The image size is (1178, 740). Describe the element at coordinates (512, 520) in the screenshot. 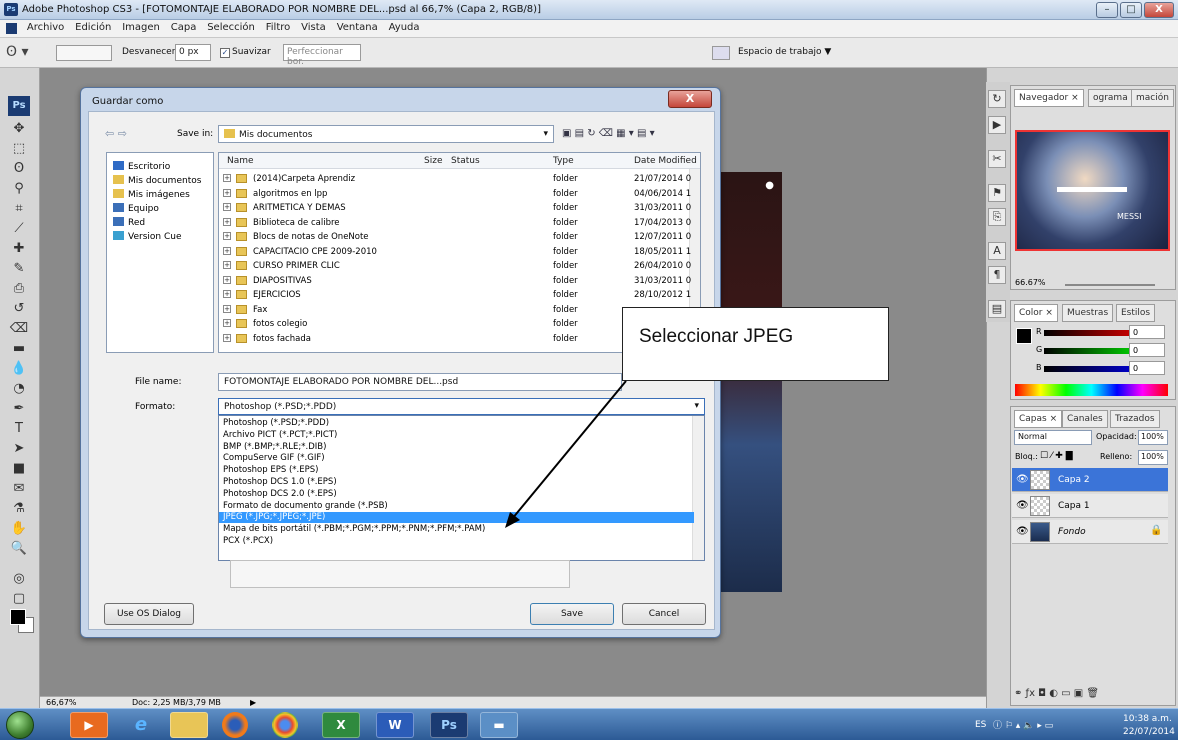

I see `callout-arrow-head` at that location.